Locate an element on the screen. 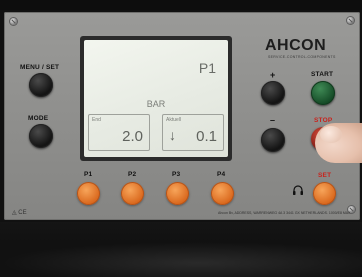  end-pressure-title: End is located at coordinates (96, 120).